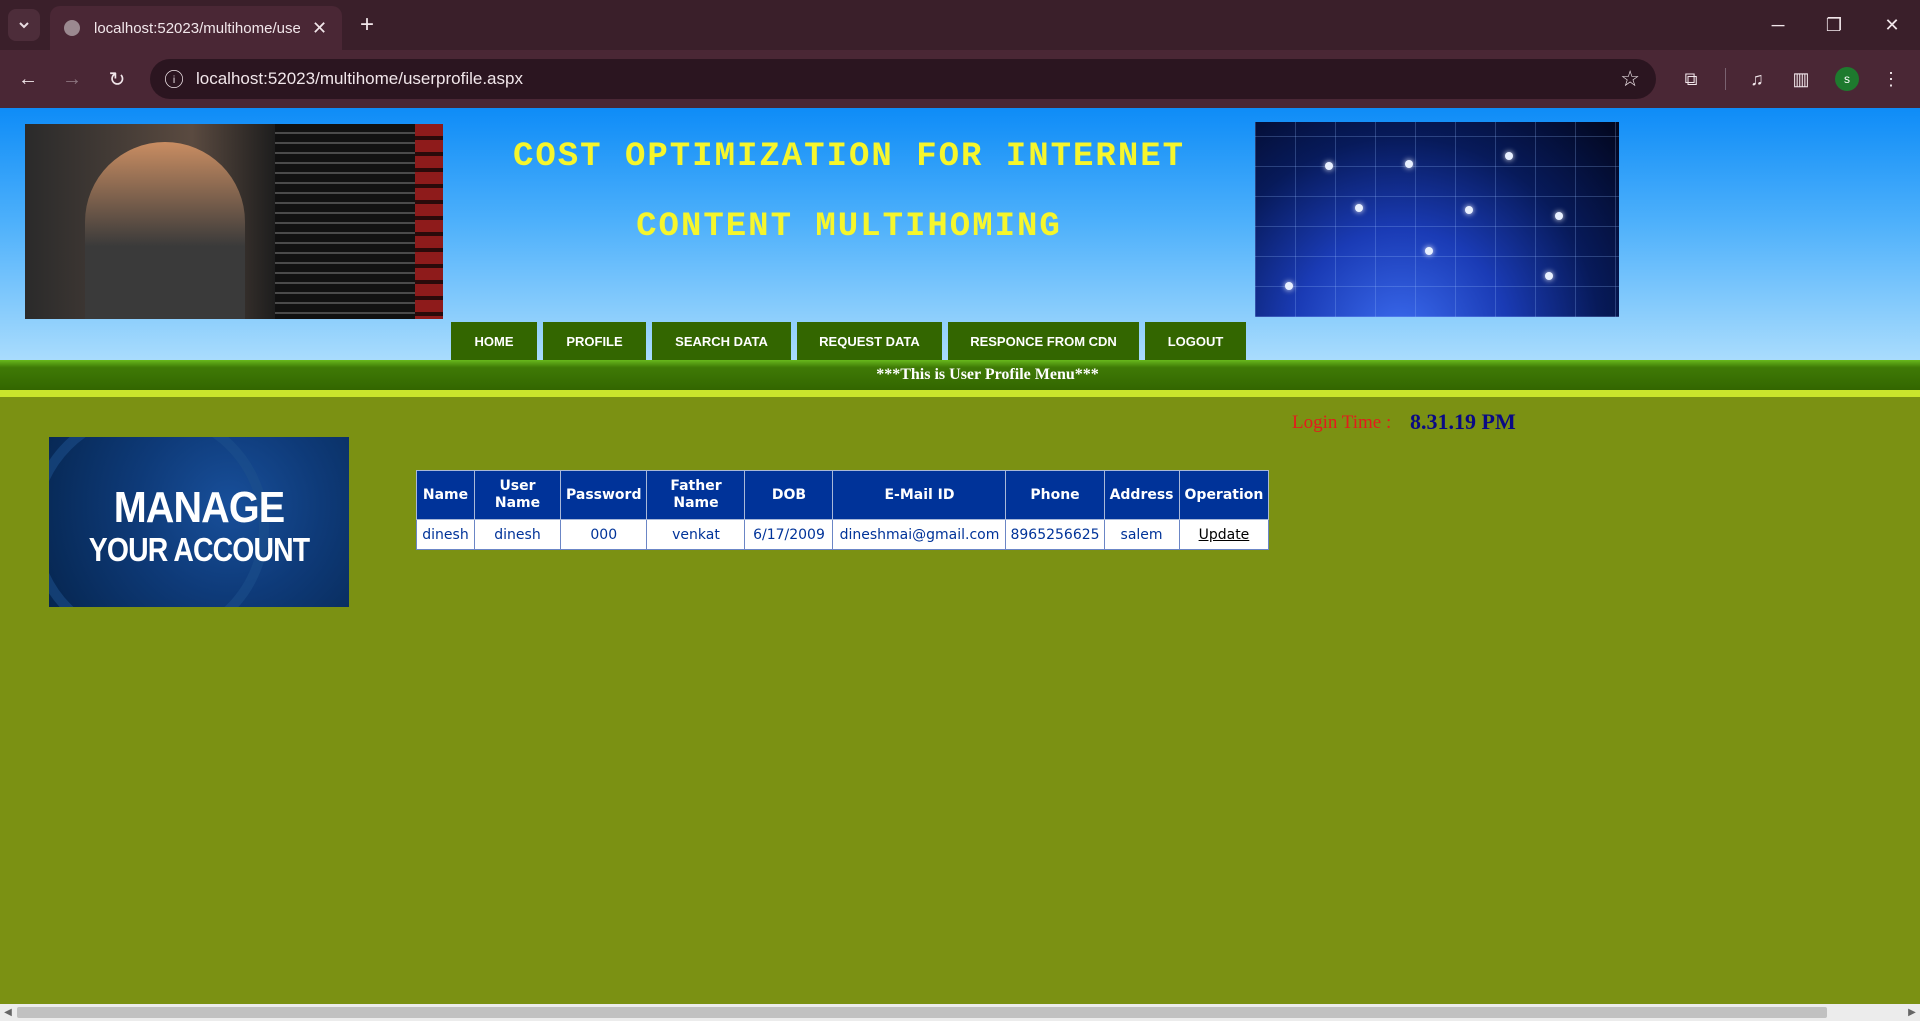  Describe the element at coordinates (199, 507) in the screenshot. I see `manage-banner-line1: MANAGE` at that location.